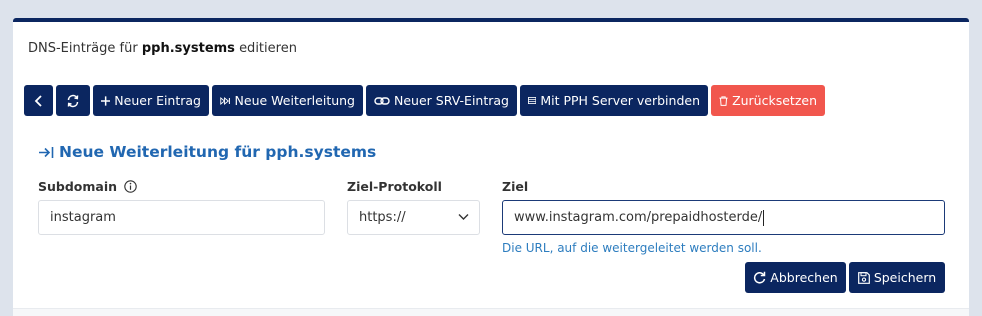 This screenshot has width=982, height=316. I want to click on refresh-icon, so click(73, 100).